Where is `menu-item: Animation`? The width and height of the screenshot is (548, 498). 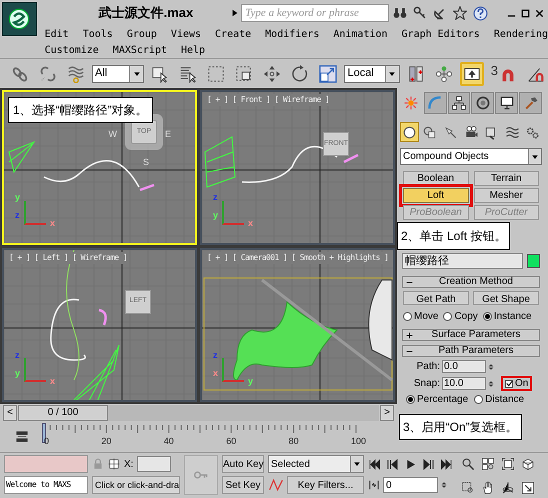 menu-item: Animation is located at coordinates (360, 34).